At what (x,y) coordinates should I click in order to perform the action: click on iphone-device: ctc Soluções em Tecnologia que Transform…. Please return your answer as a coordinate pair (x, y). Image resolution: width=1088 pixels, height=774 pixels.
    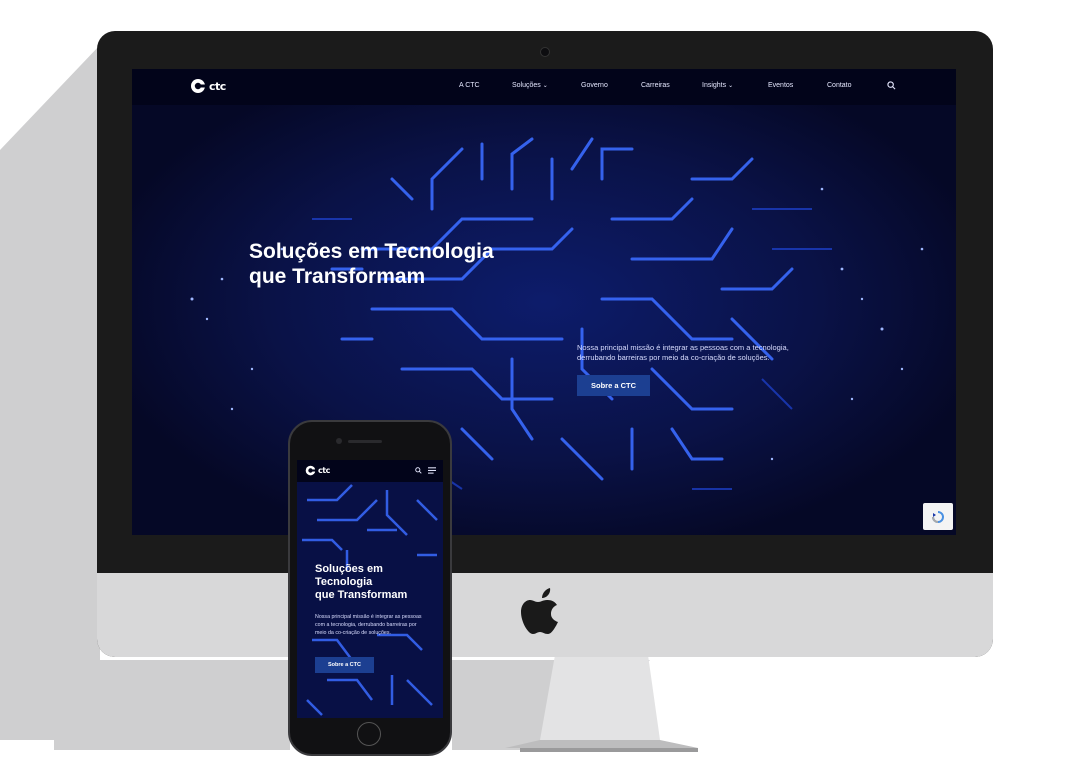
    Looking at the image, I should click on (370, 588).